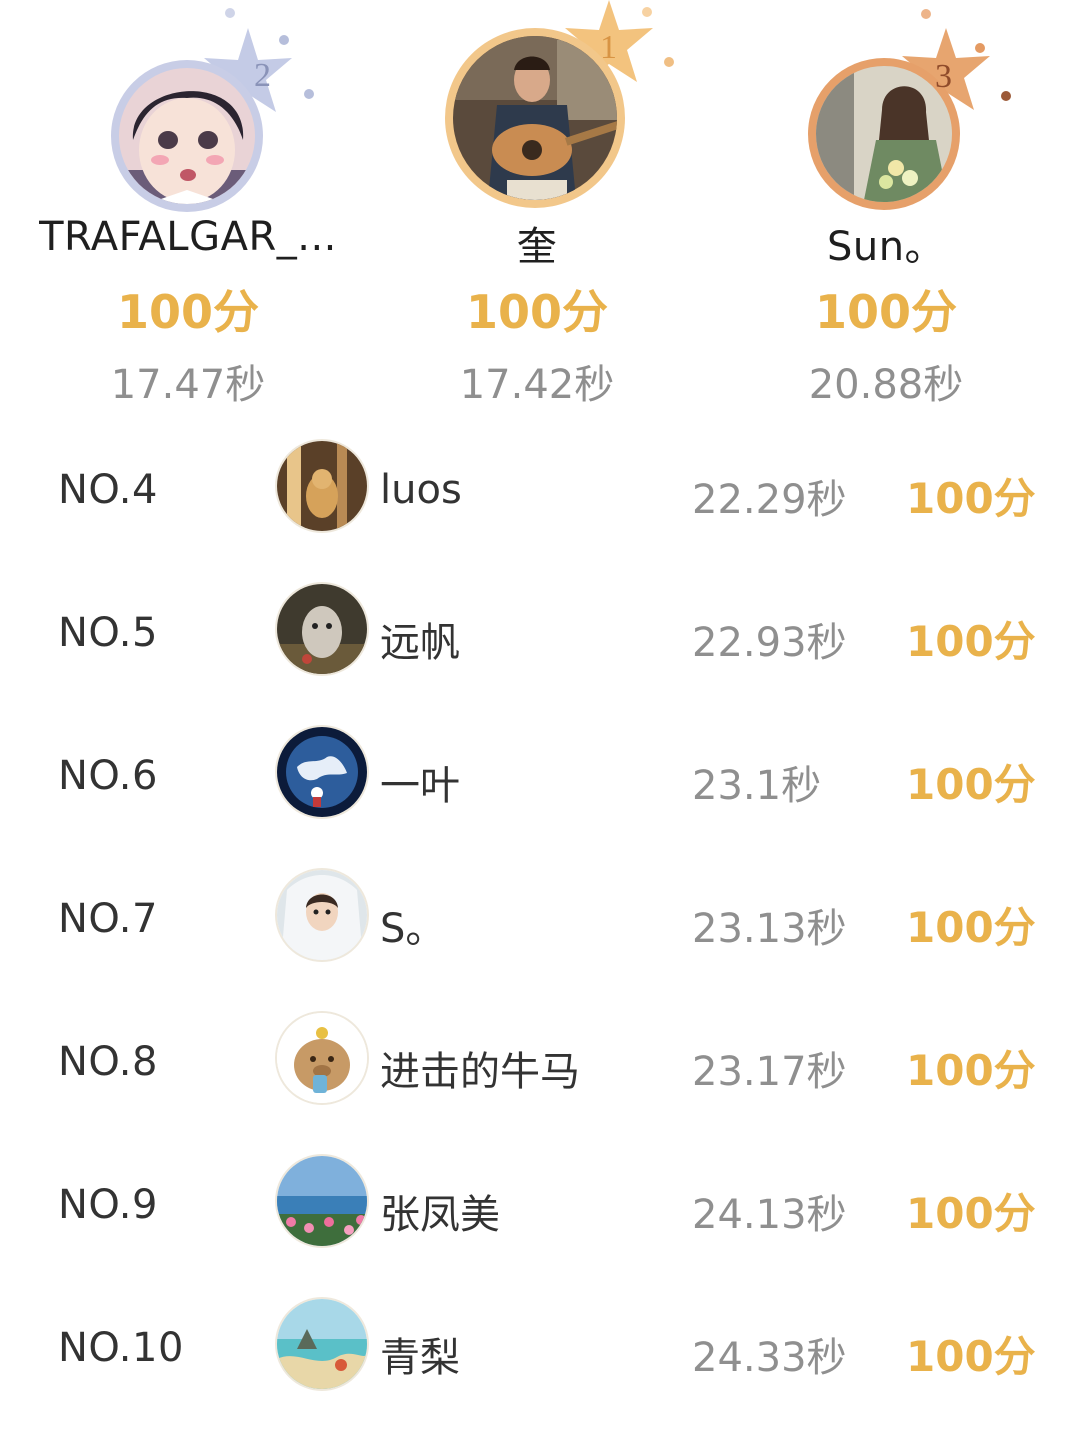  What do you see at coordinates (262, 75) in the screenshot?
I see `svg-text: 2` at bounding box center [262, 75].